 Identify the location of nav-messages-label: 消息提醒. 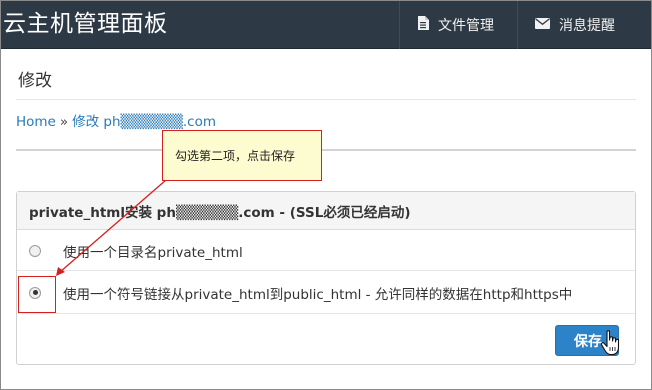
(587, 26).